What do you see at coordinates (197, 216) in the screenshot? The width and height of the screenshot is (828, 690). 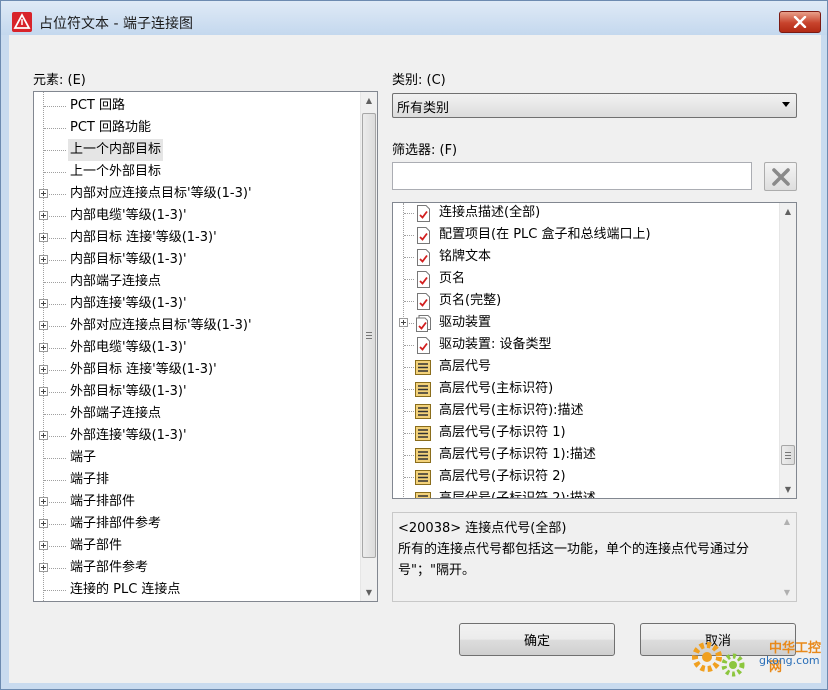 I see `tree-item: 内部电缆'等级(1-3)'` at bounding box center [197, 216].